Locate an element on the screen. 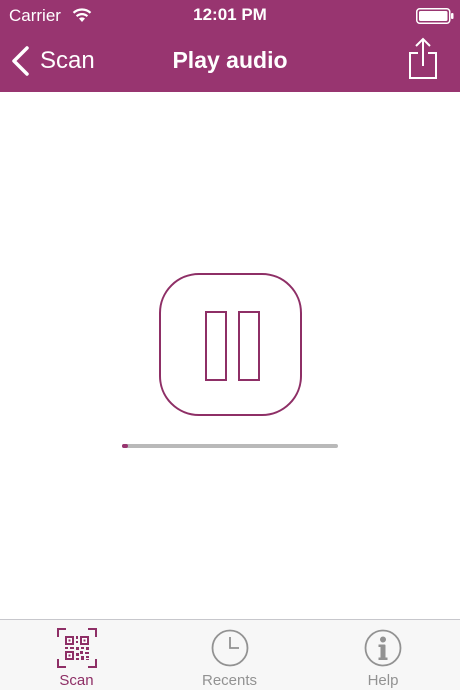  clock-icon is located at coordinates (229, 648).